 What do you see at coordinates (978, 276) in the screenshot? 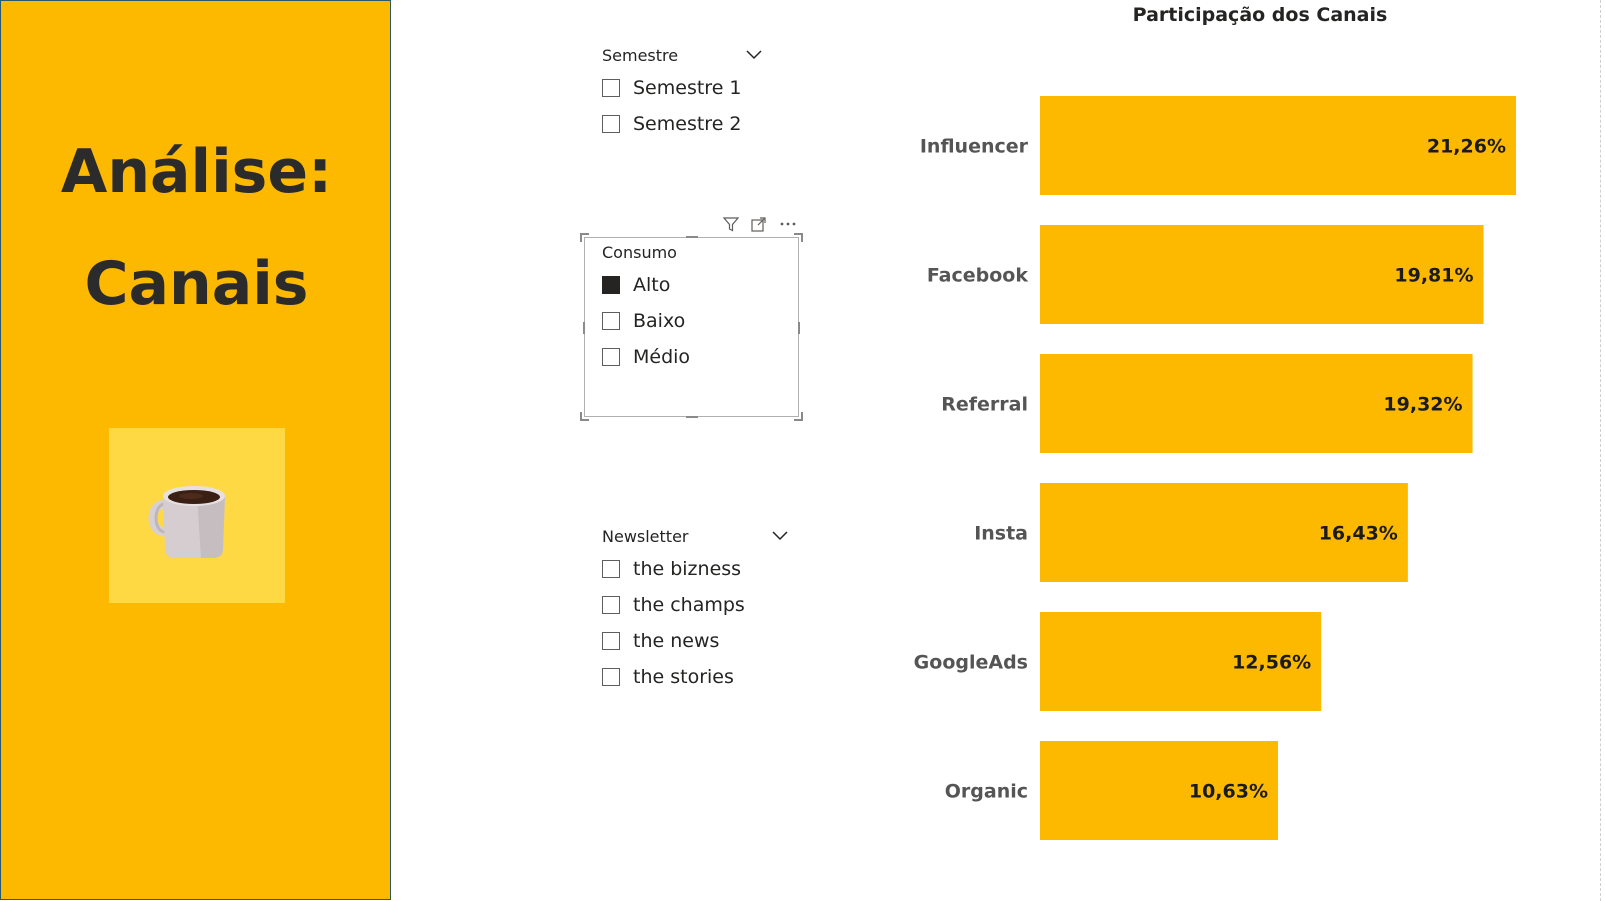
I see `category-label: Facebook` at bounding box center [978, 276].